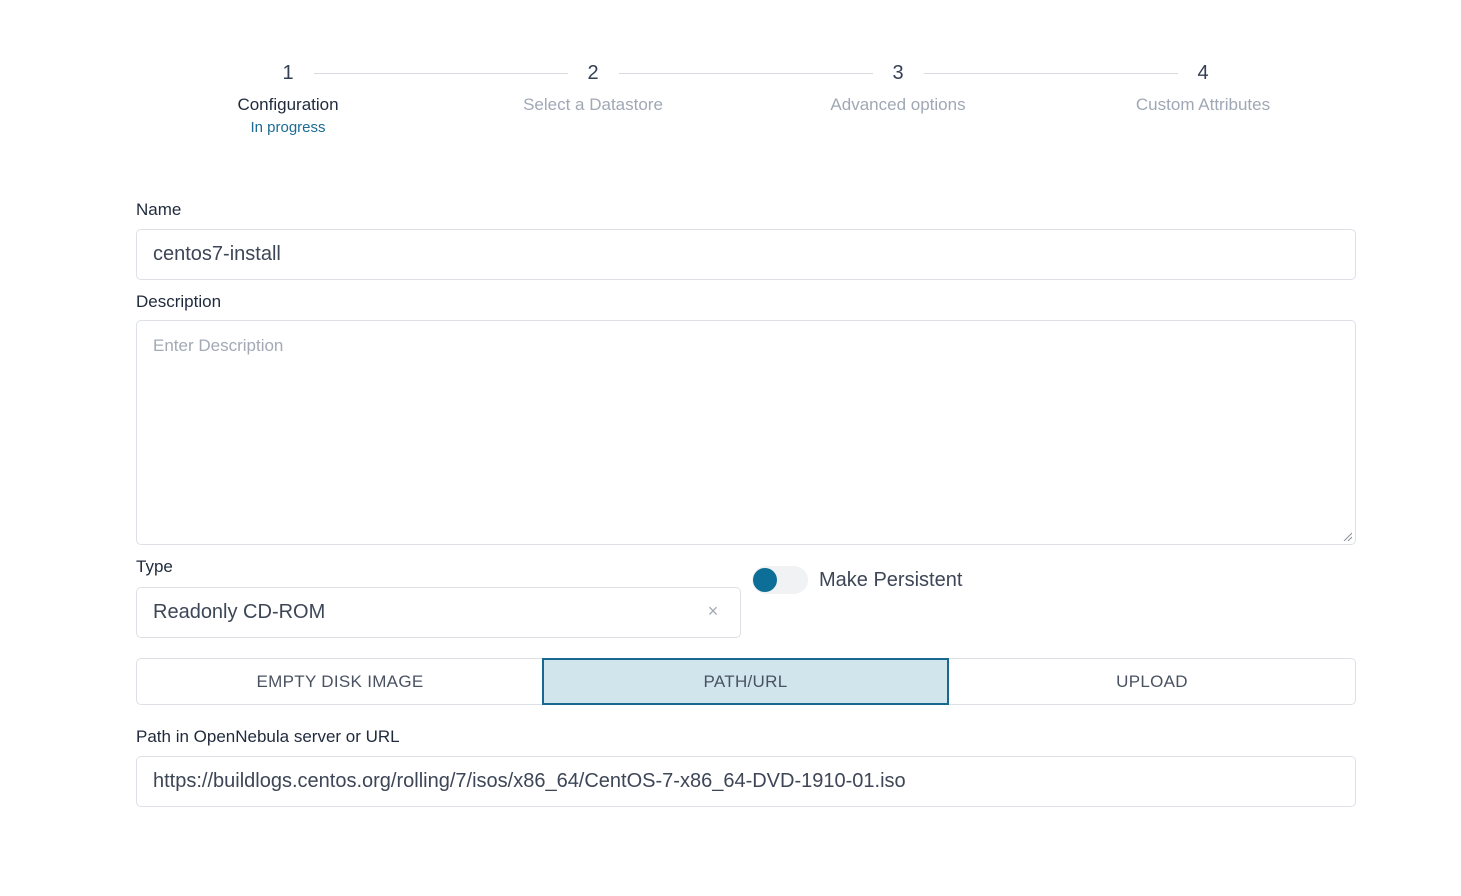 The image size is (1461, 896). What do you see at coordinates (239, 612) in the screenshot?
I see `type-select-value: Readonly CD-ROM` at bounding box center [239, 612].